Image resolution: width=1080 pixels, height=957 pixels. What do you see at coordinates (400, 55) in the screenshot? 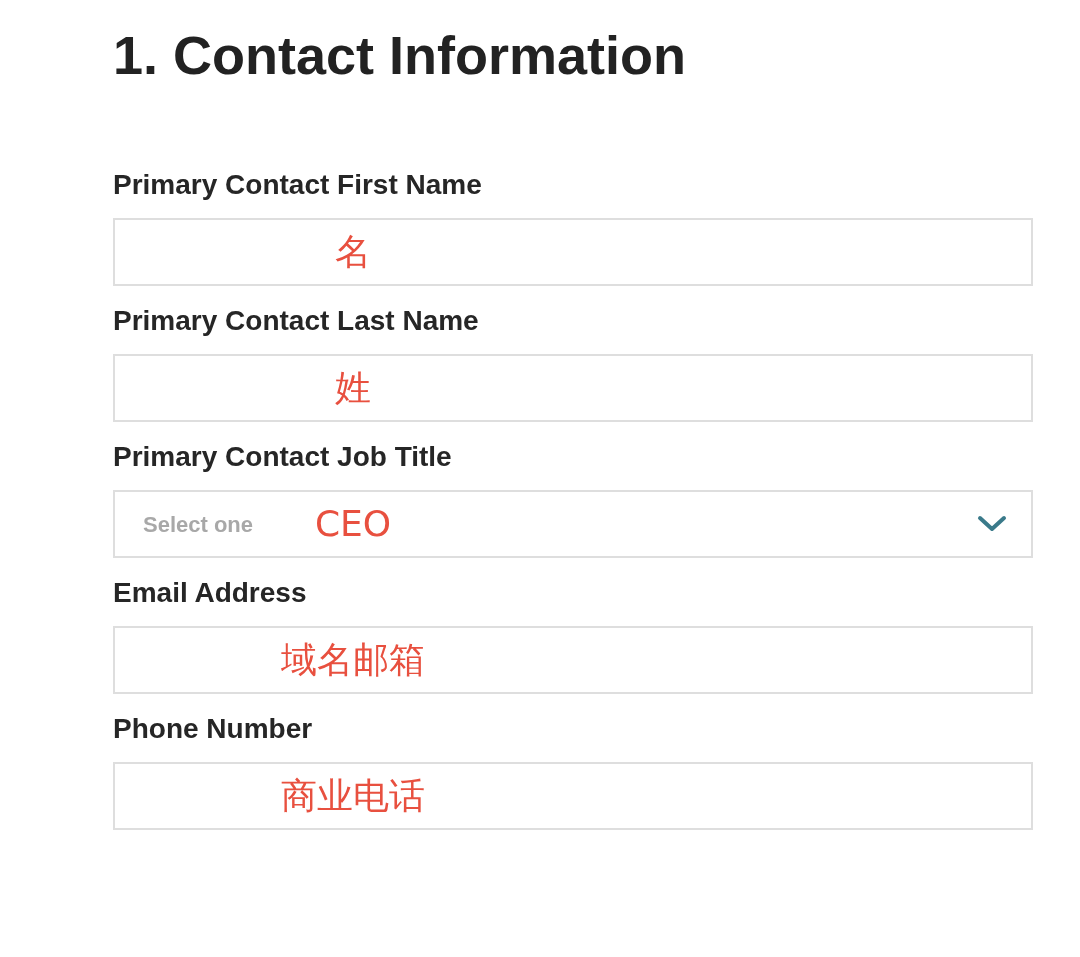
I see `section-heading: 1. Contact Information` at bounding box center [400, 55].